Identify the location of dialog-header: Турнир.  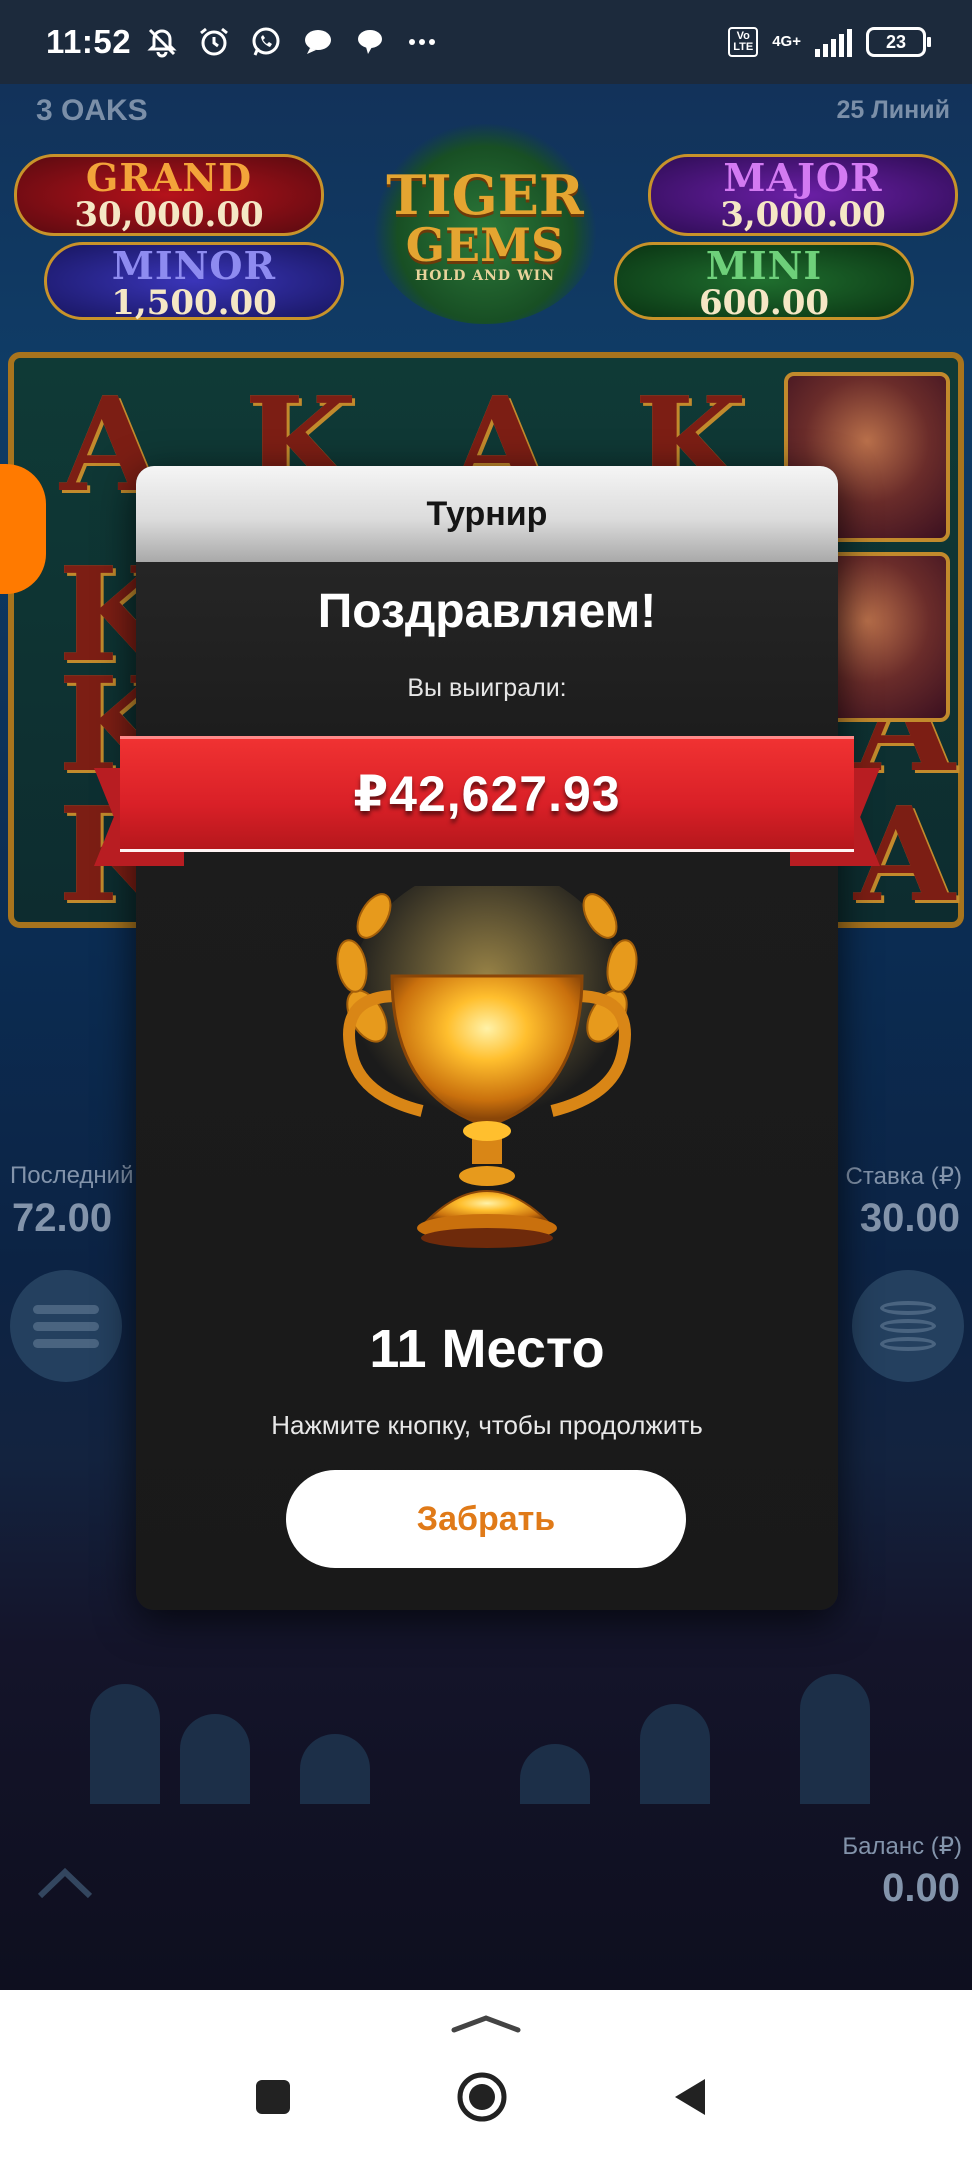
(487, 514).